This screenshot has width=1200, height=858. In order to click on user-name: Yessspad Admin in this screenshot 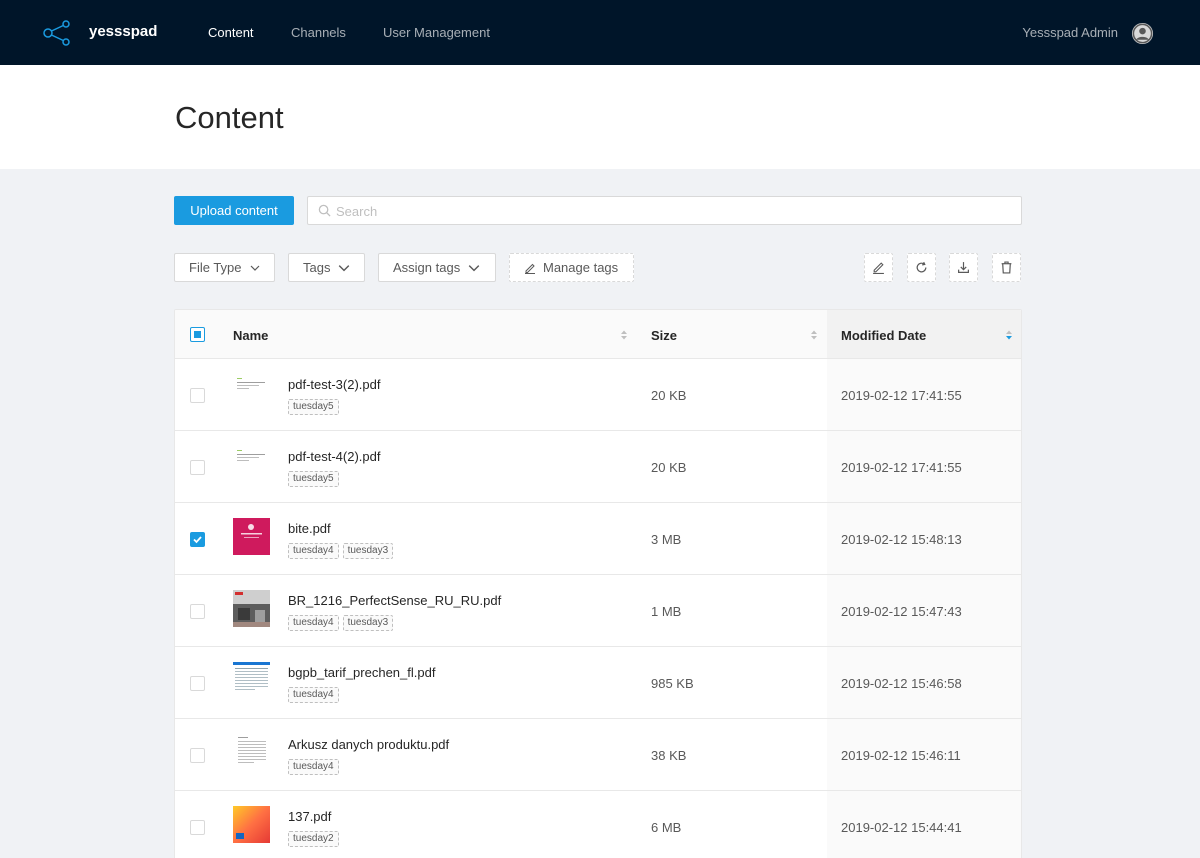, I will do `click(1070, 32)`.